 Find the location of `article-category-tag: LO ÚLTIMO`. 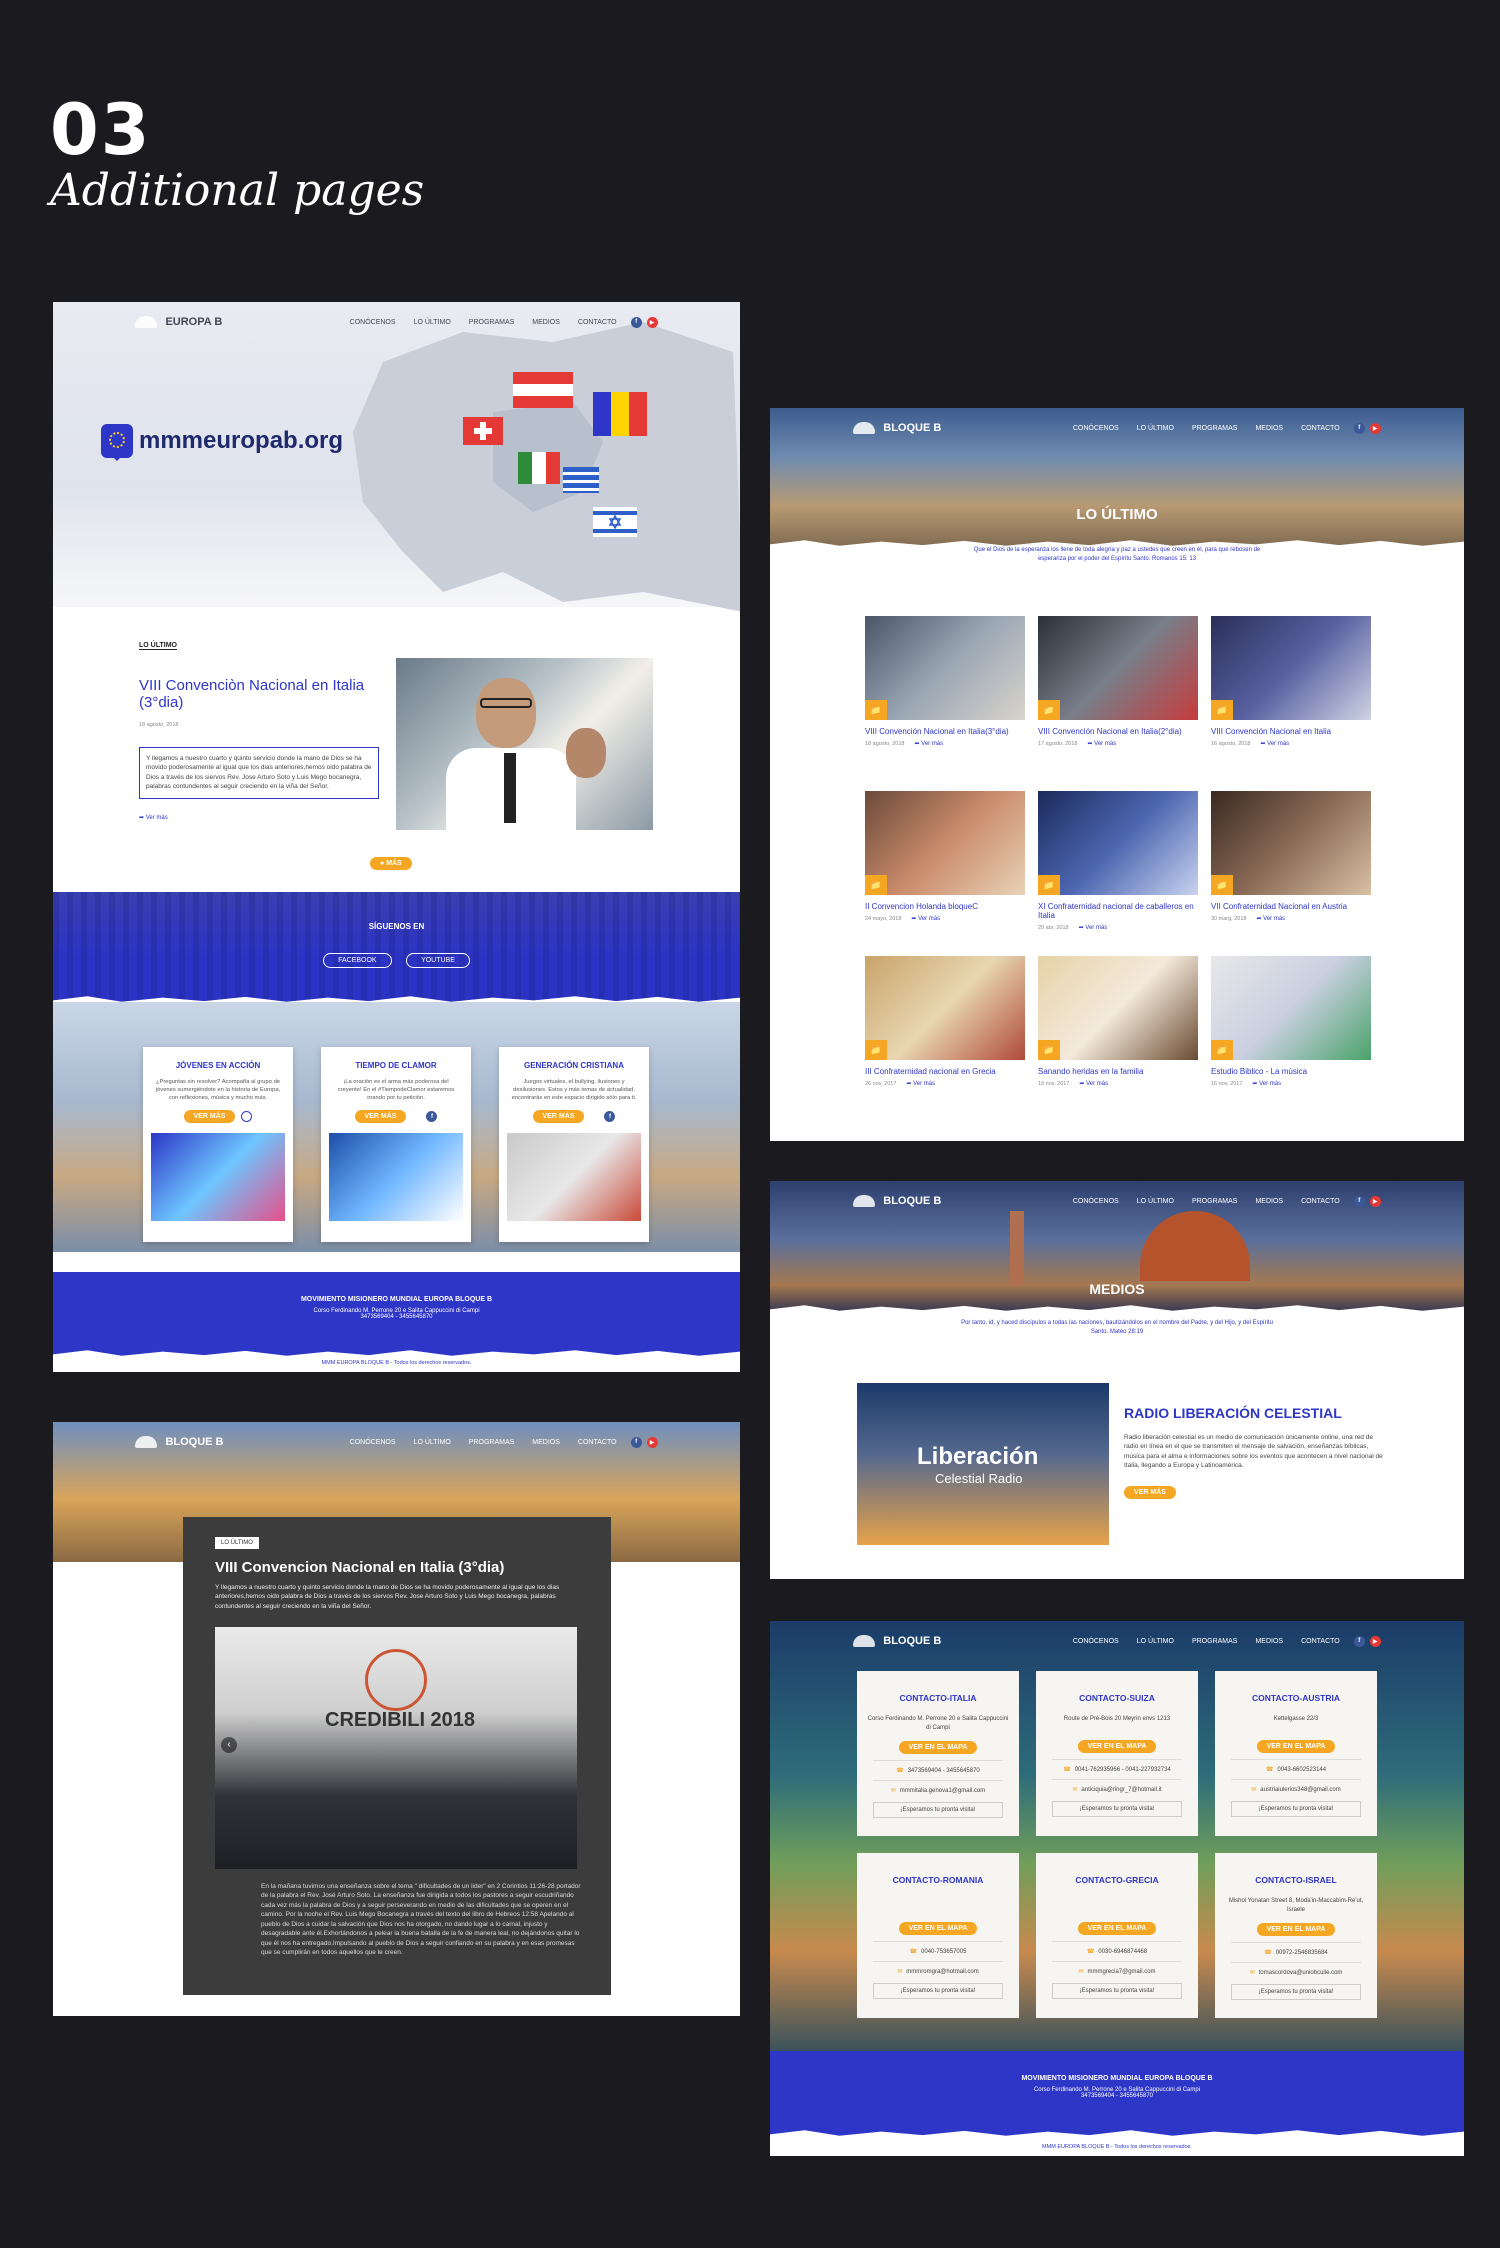

article-category-tag: LO ÚLTIMO is located at coordinates (237, 1543).